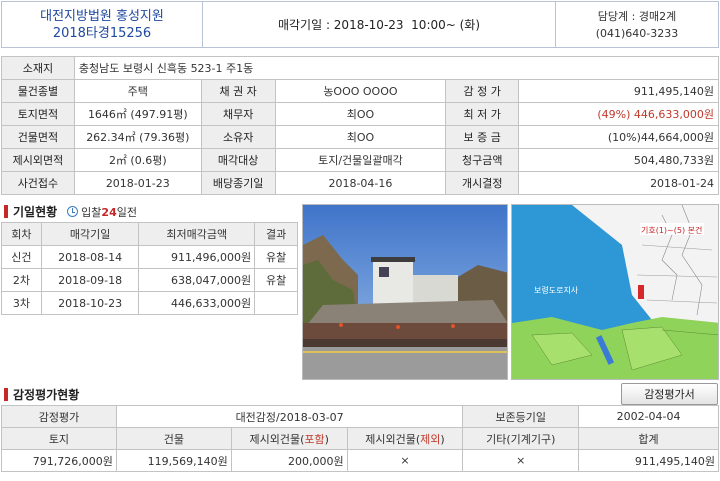  I want to click on column-header: 토지, so click(59, 438).